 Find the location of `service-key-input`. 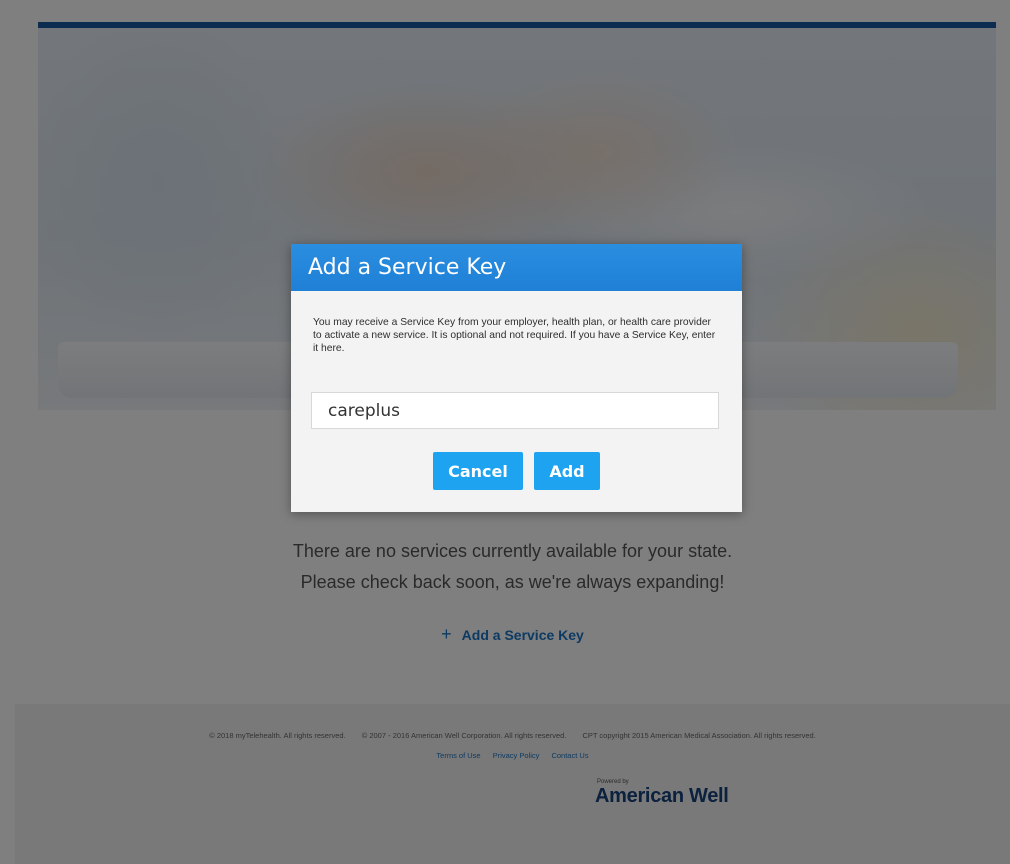

service-key-input is located at coordinates (515, 410).